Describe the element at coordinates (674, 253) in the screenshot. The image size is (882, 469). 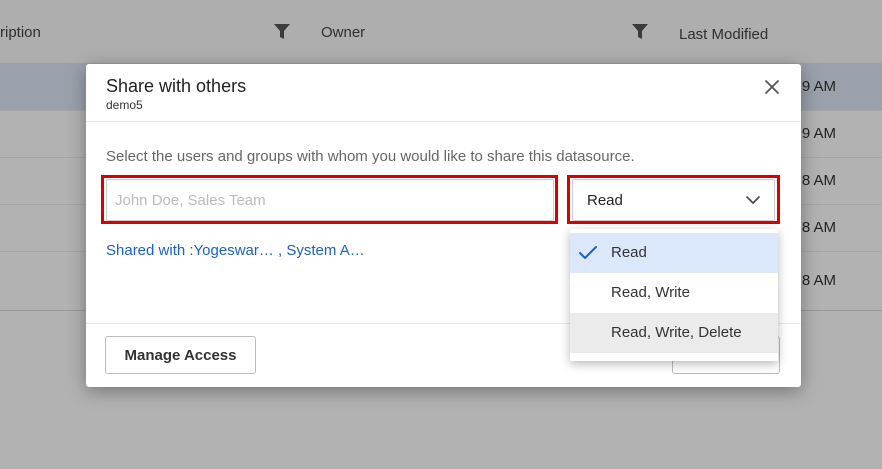
I see `permission-option-read: Read` at that location.